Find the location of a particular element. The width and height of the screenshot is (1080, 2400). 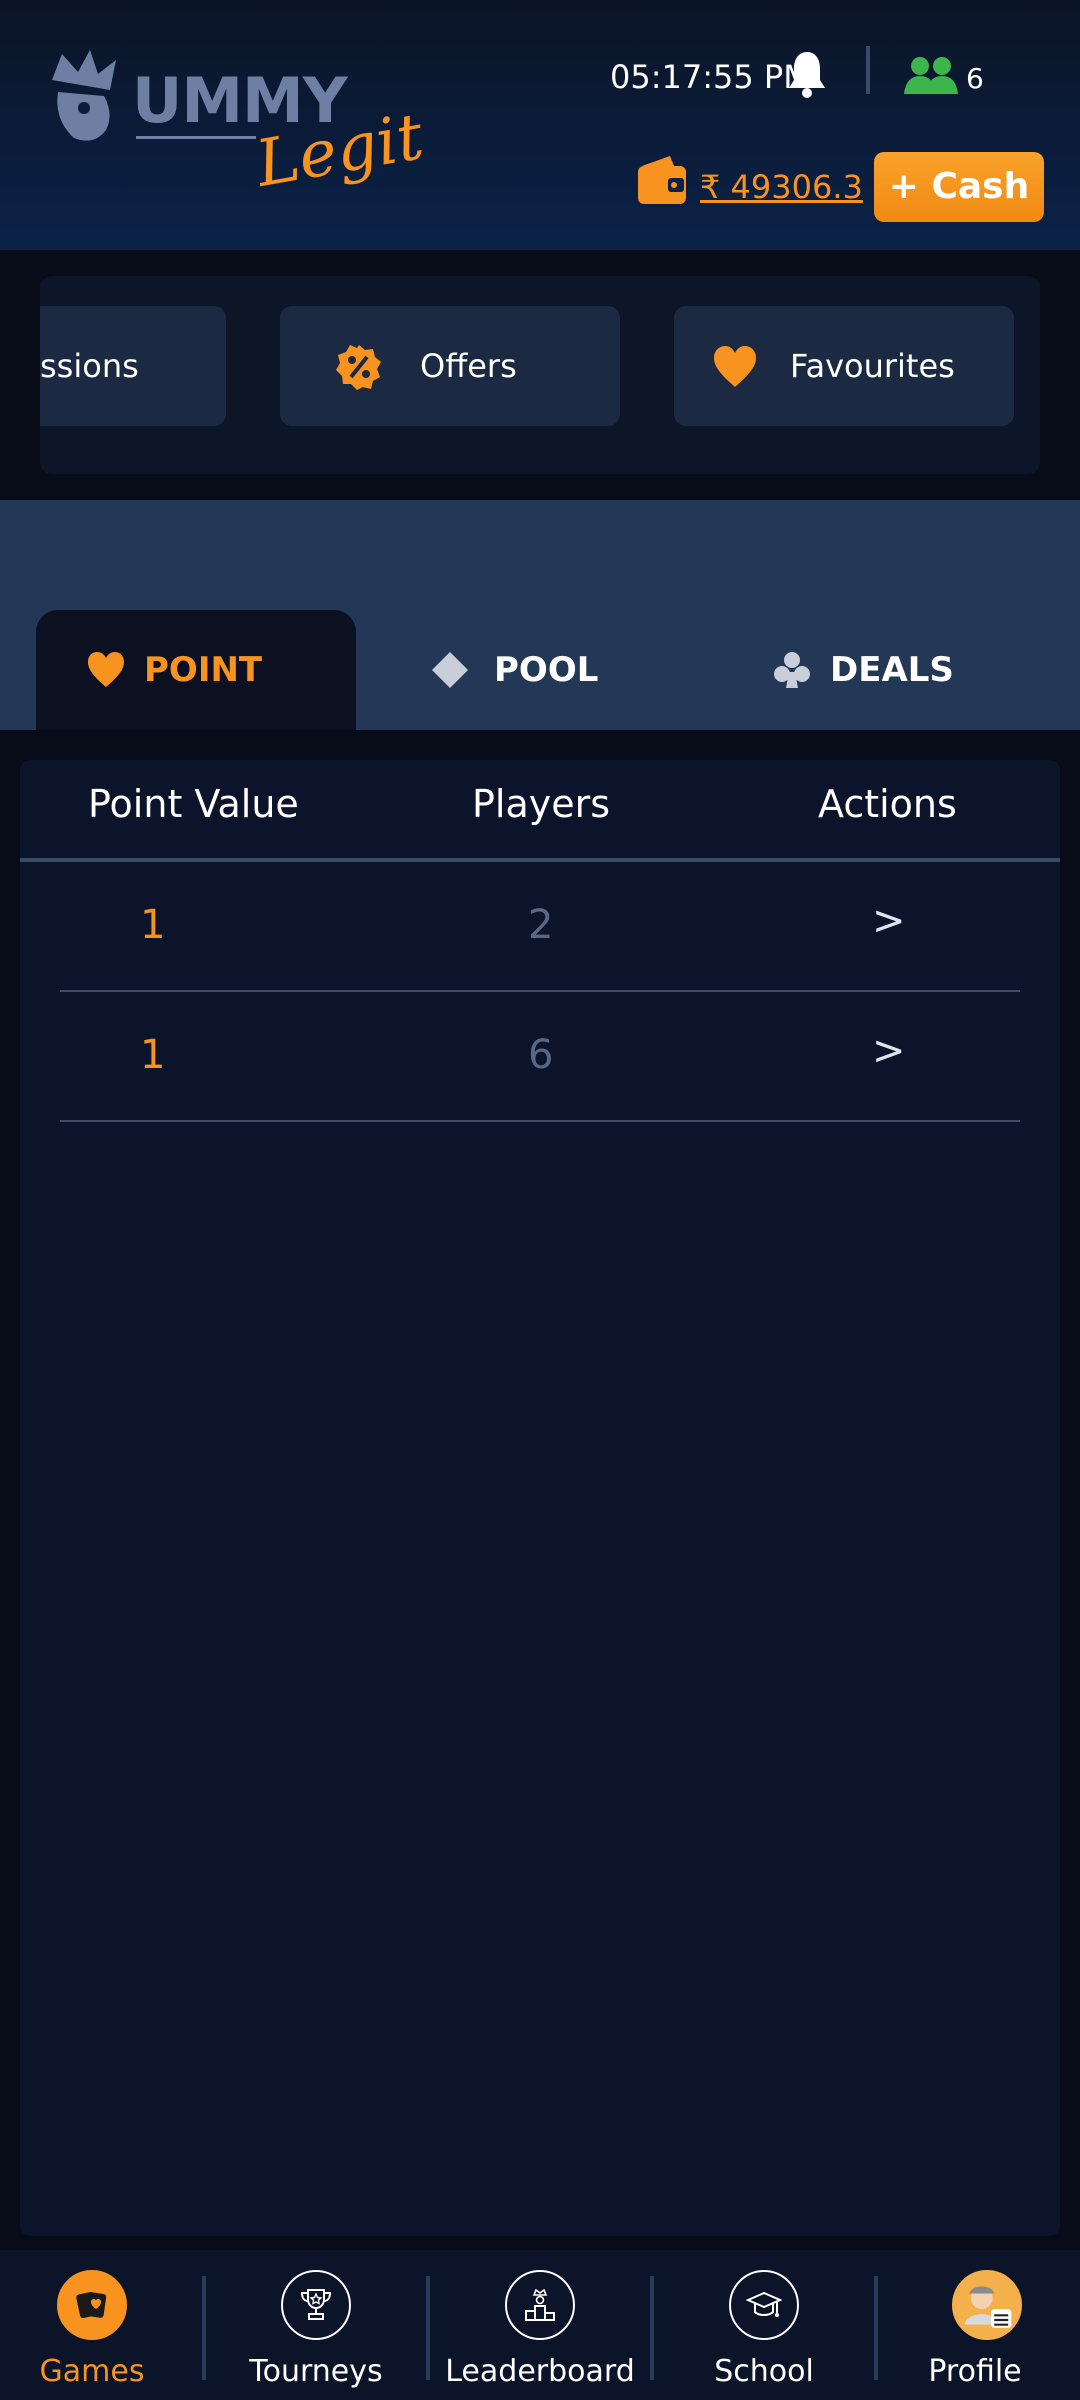

king-crown-logo-icon is located at coordinates (84, 95).